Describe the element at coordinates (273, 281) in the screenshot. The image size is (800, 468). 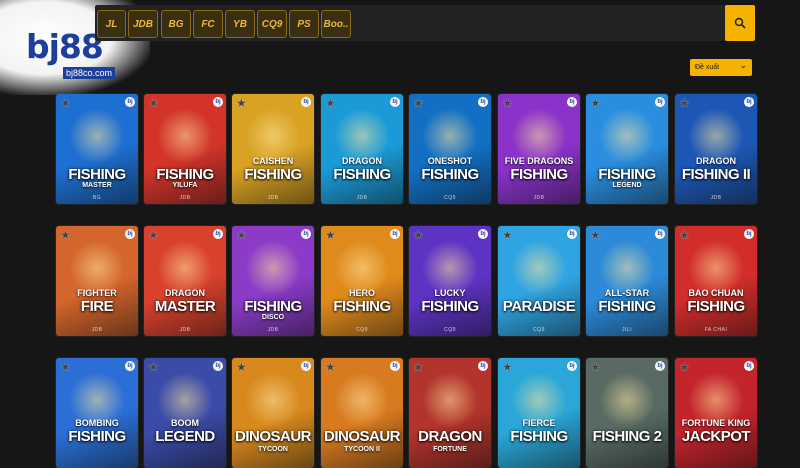
I see `game-tile: ★ bj FISHING DISCO JDB` at that location.